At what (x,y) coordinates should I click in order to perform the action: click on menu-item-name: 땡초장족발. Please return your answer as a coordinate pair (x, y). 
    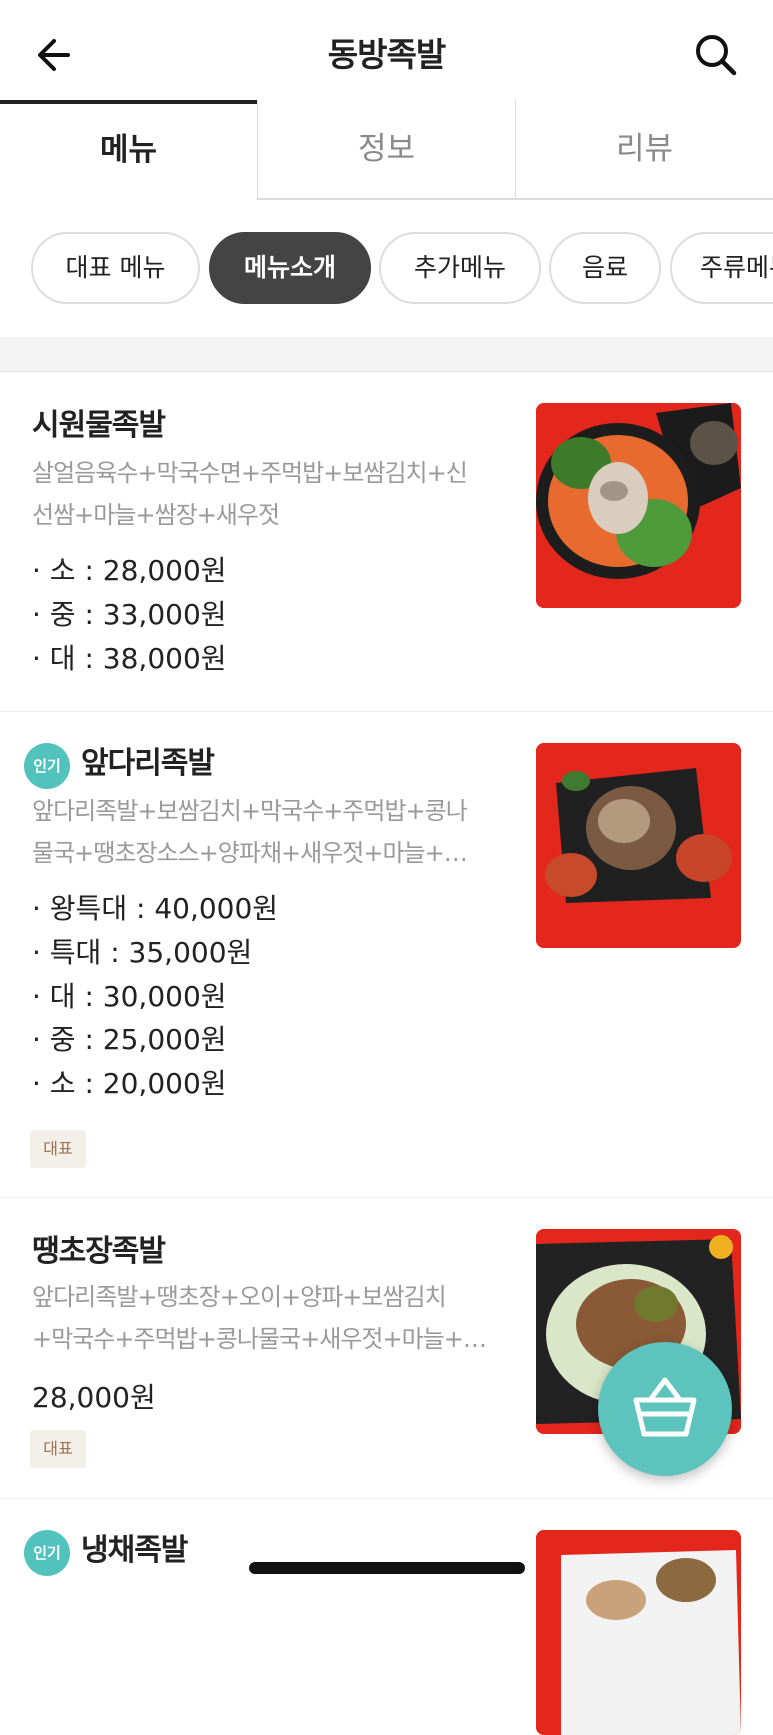
    Looking at the image, I should click on (99, 1251).